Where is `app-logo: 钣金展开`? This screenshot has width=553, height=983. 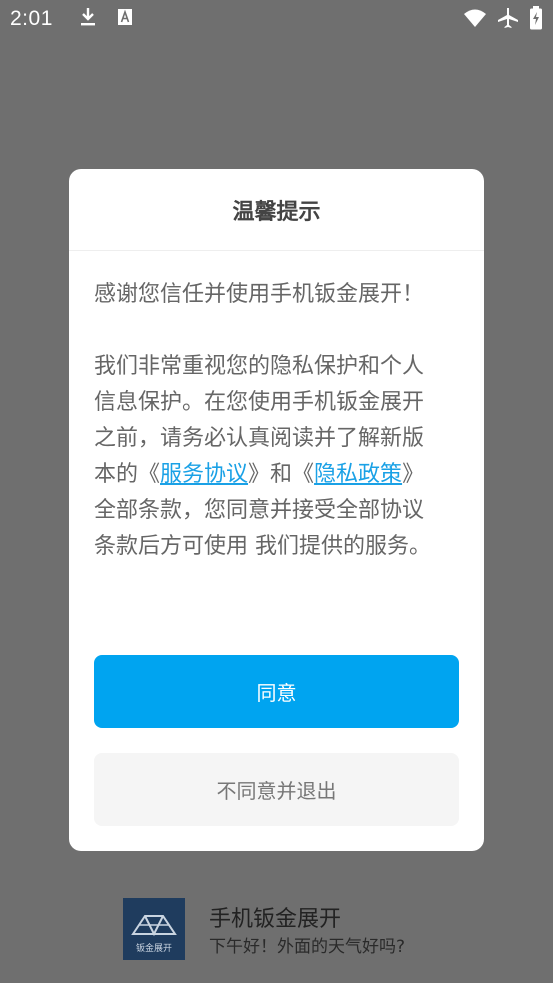
app-logo: 钣金展开 is located at coordinates (154, 929).